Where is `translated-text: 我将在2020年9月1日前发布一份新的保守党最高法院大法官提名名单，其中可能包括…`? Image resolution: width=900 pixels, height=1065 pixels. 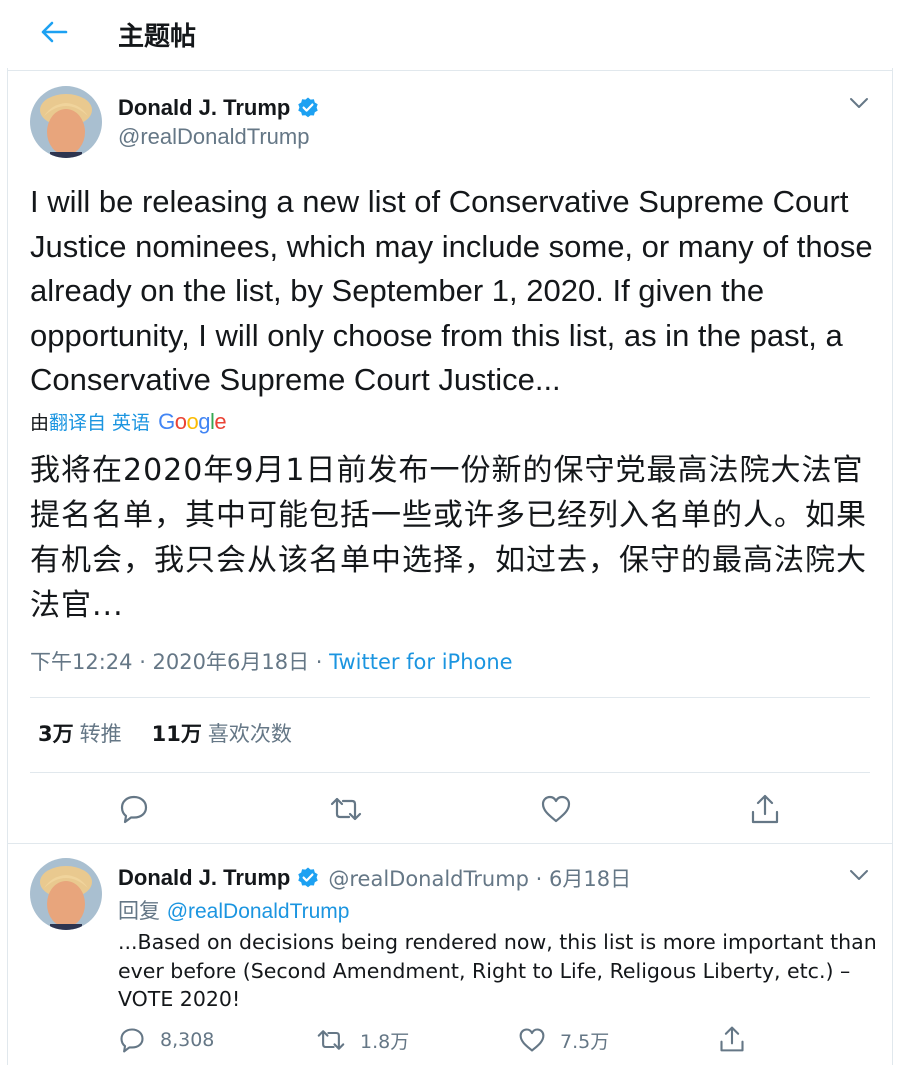 translated-text: 我将在2020年9月1日前发布一份新的保守党最高法院大法官提名名单，其中可能包括… is located at coordinates (448, 538).